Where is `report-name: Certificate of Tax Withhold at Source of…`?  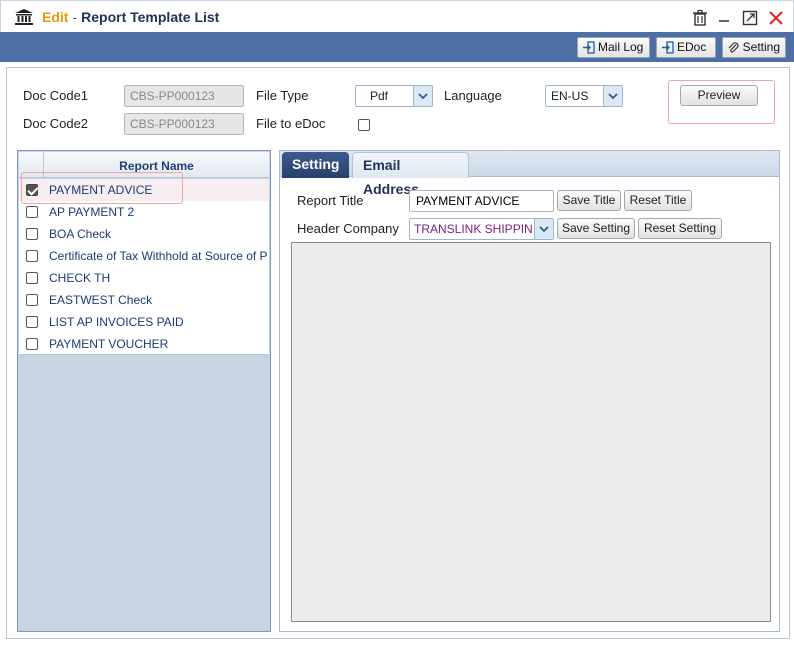 report-name: Certificate of Tax Withhold at Source of… is located at coordinates (158, 256).